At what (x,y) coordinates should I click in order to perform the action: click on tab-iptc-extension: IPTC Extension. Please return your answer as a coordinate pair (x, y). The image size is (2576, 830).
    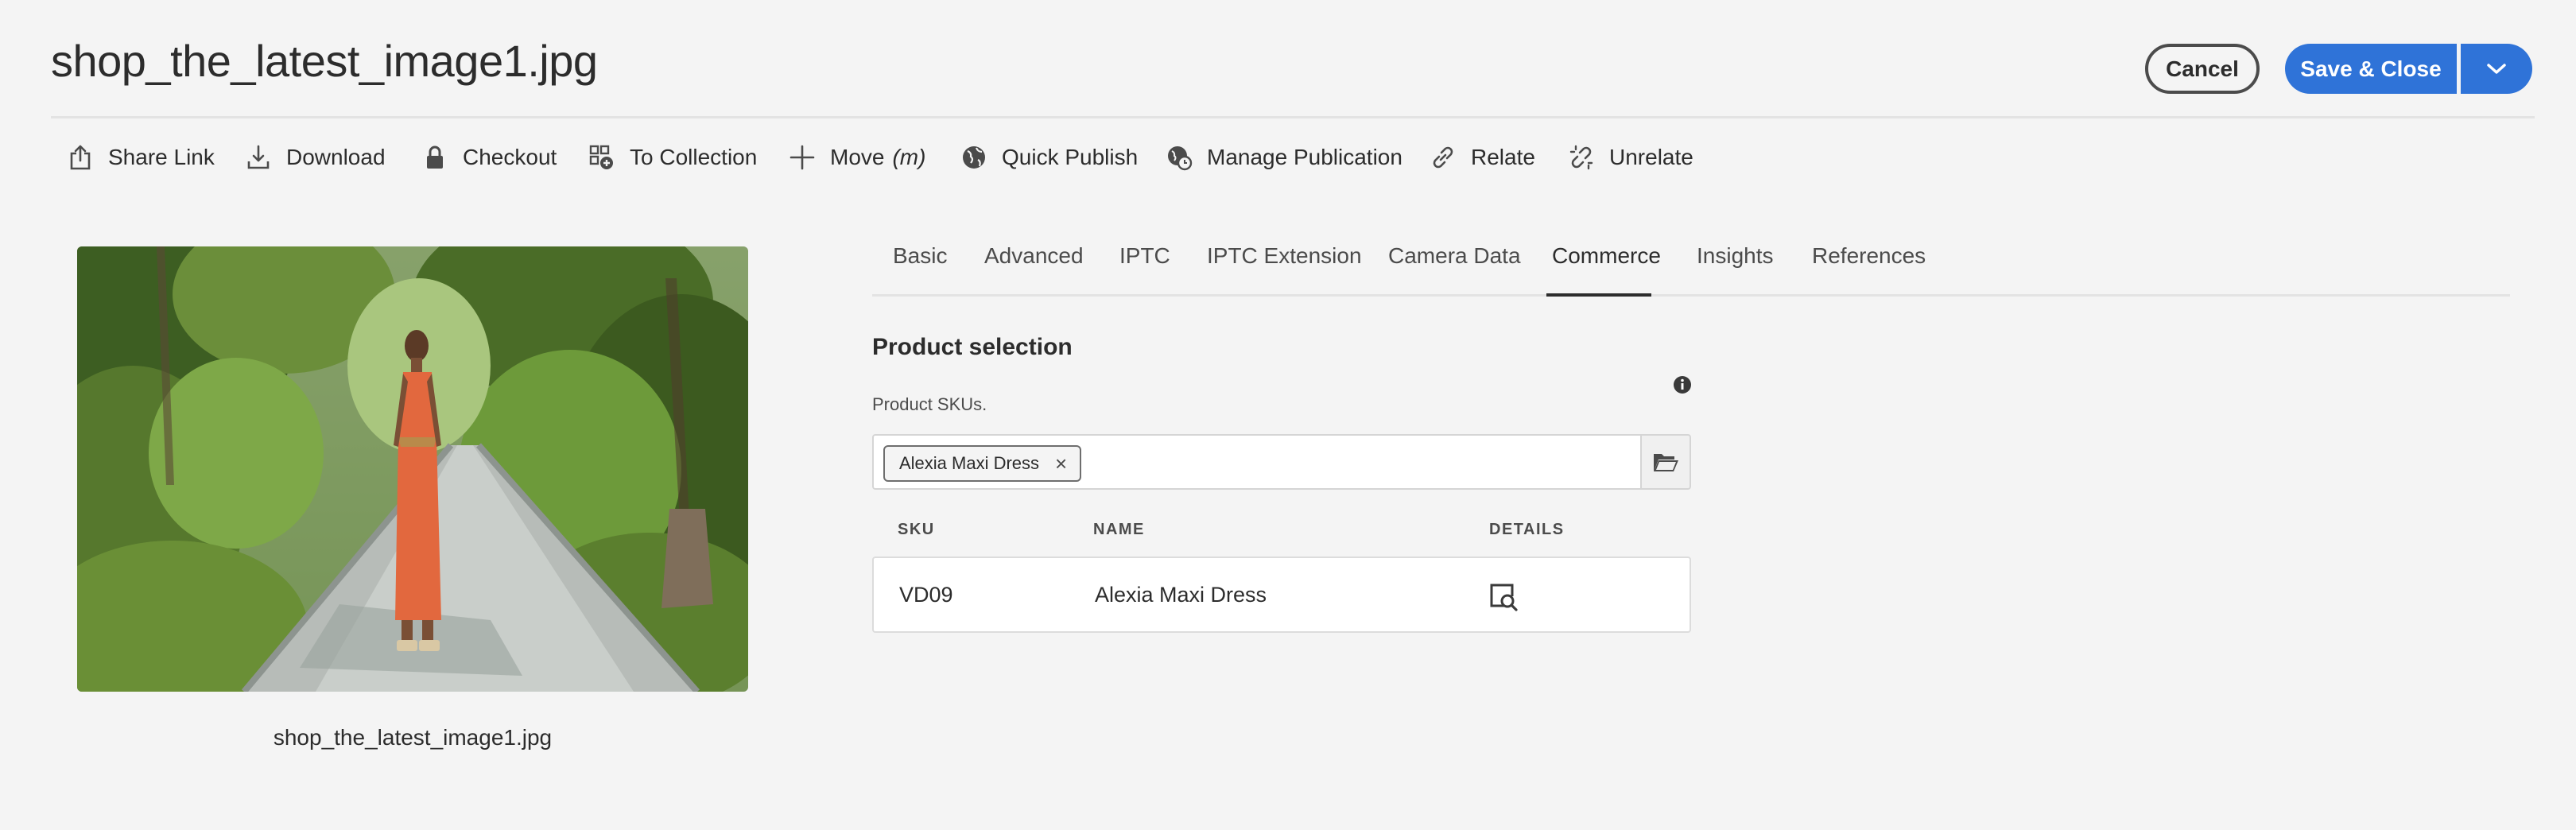
    Looking at the image, I should click on (1285, 256).